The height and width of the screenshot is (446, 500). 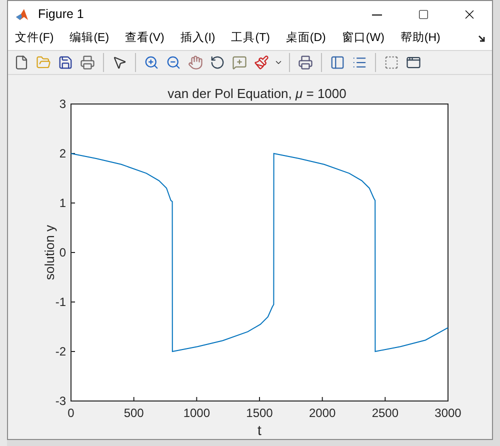 What do you see at coordinates (71, 413) in the screenshot?
I see `x-tick-label: 0` at bounding box center [71, 413].